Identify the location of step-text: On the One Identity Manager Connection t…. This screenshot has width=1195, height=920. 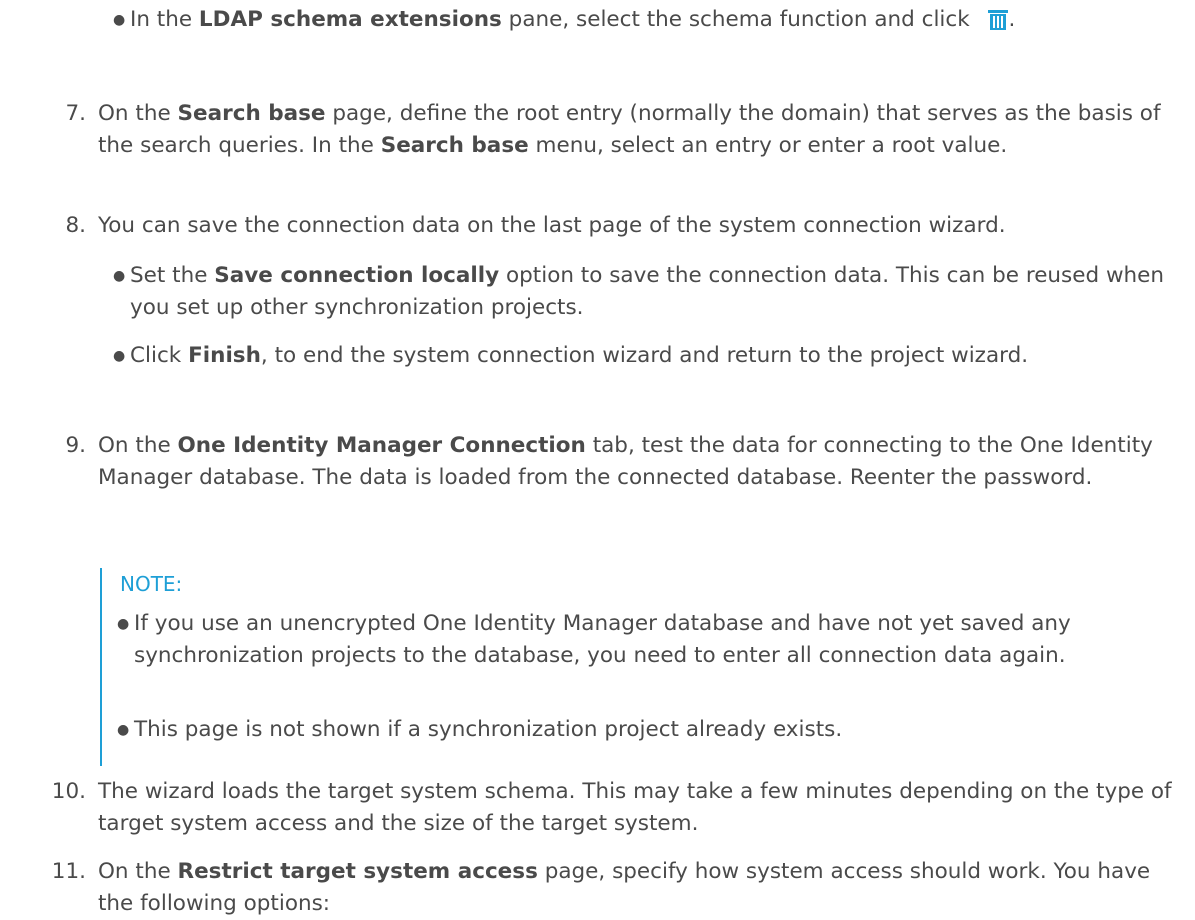
(636, 462).